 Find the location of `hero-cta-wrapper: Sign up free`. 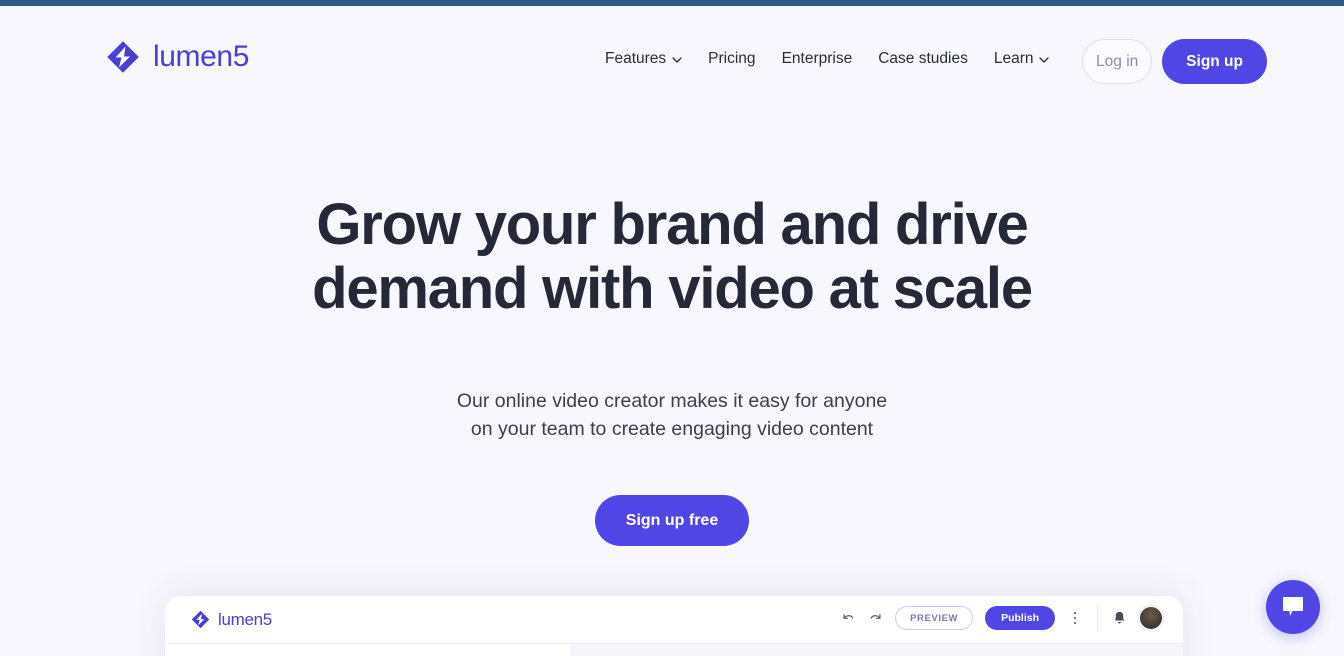

hero-cta-wrapper: Sign up free is located at coordinates (672, 520).